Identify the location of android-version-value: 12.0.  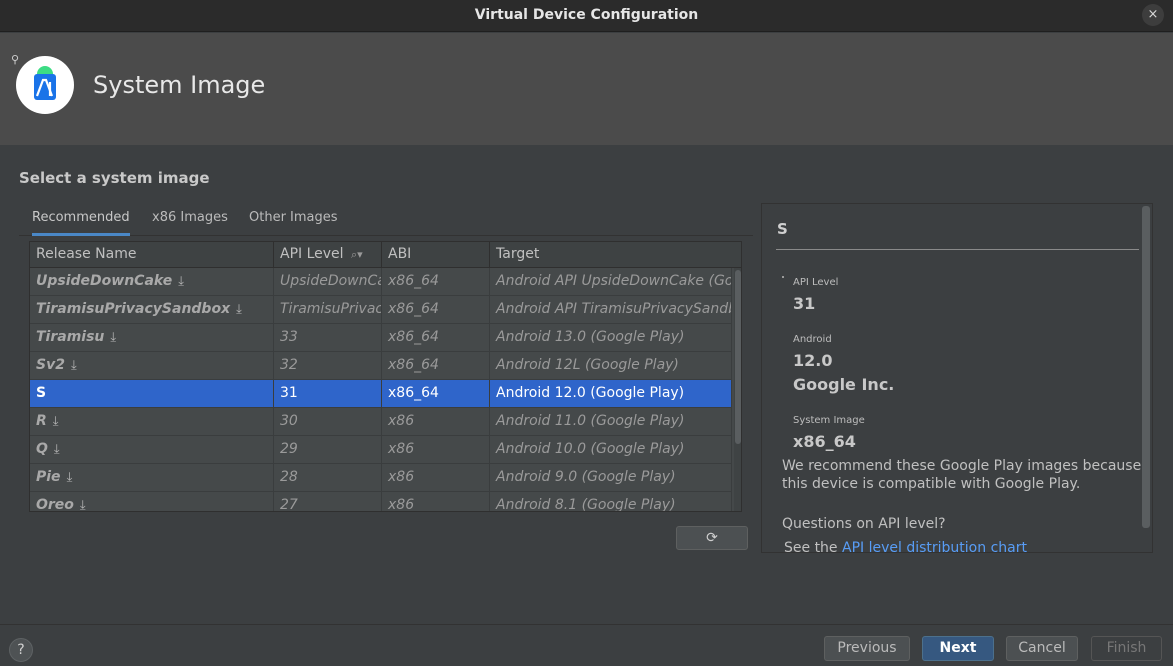
(813, 360).